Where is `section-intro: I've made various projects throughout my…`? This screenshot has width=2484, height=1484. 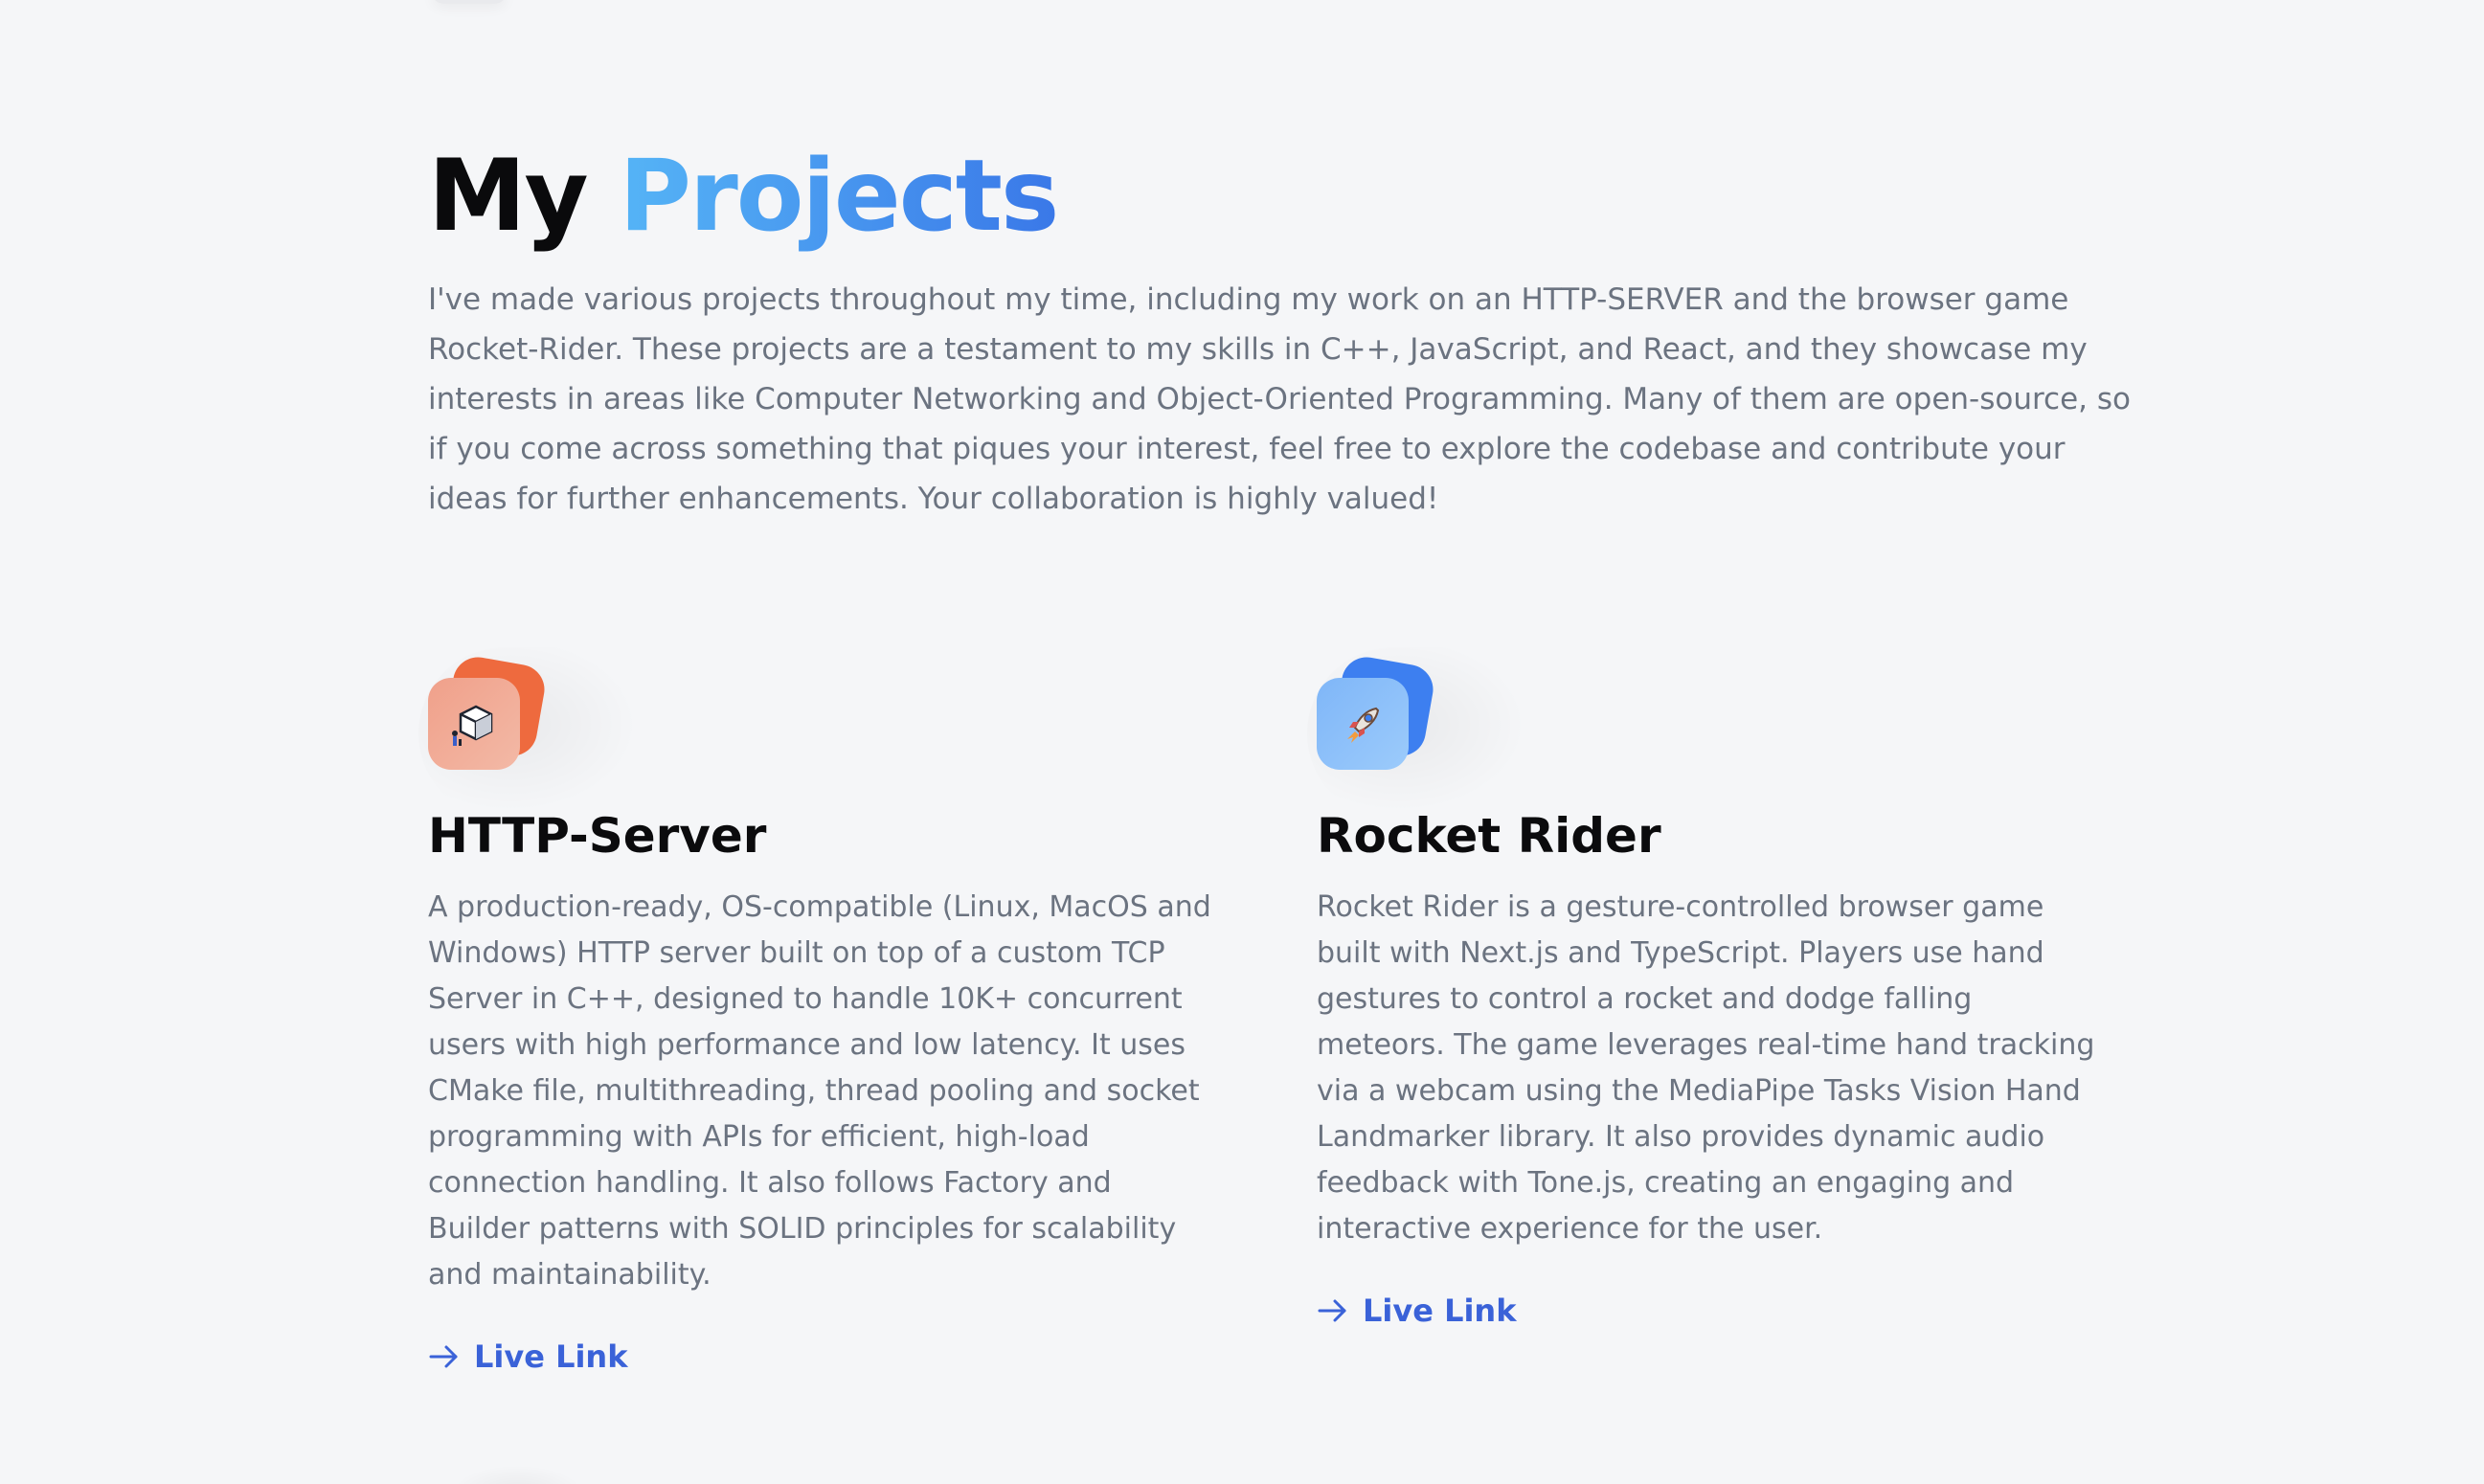 section-intro: I've made various projects throughout my… is located at coordinates (1279, 399).